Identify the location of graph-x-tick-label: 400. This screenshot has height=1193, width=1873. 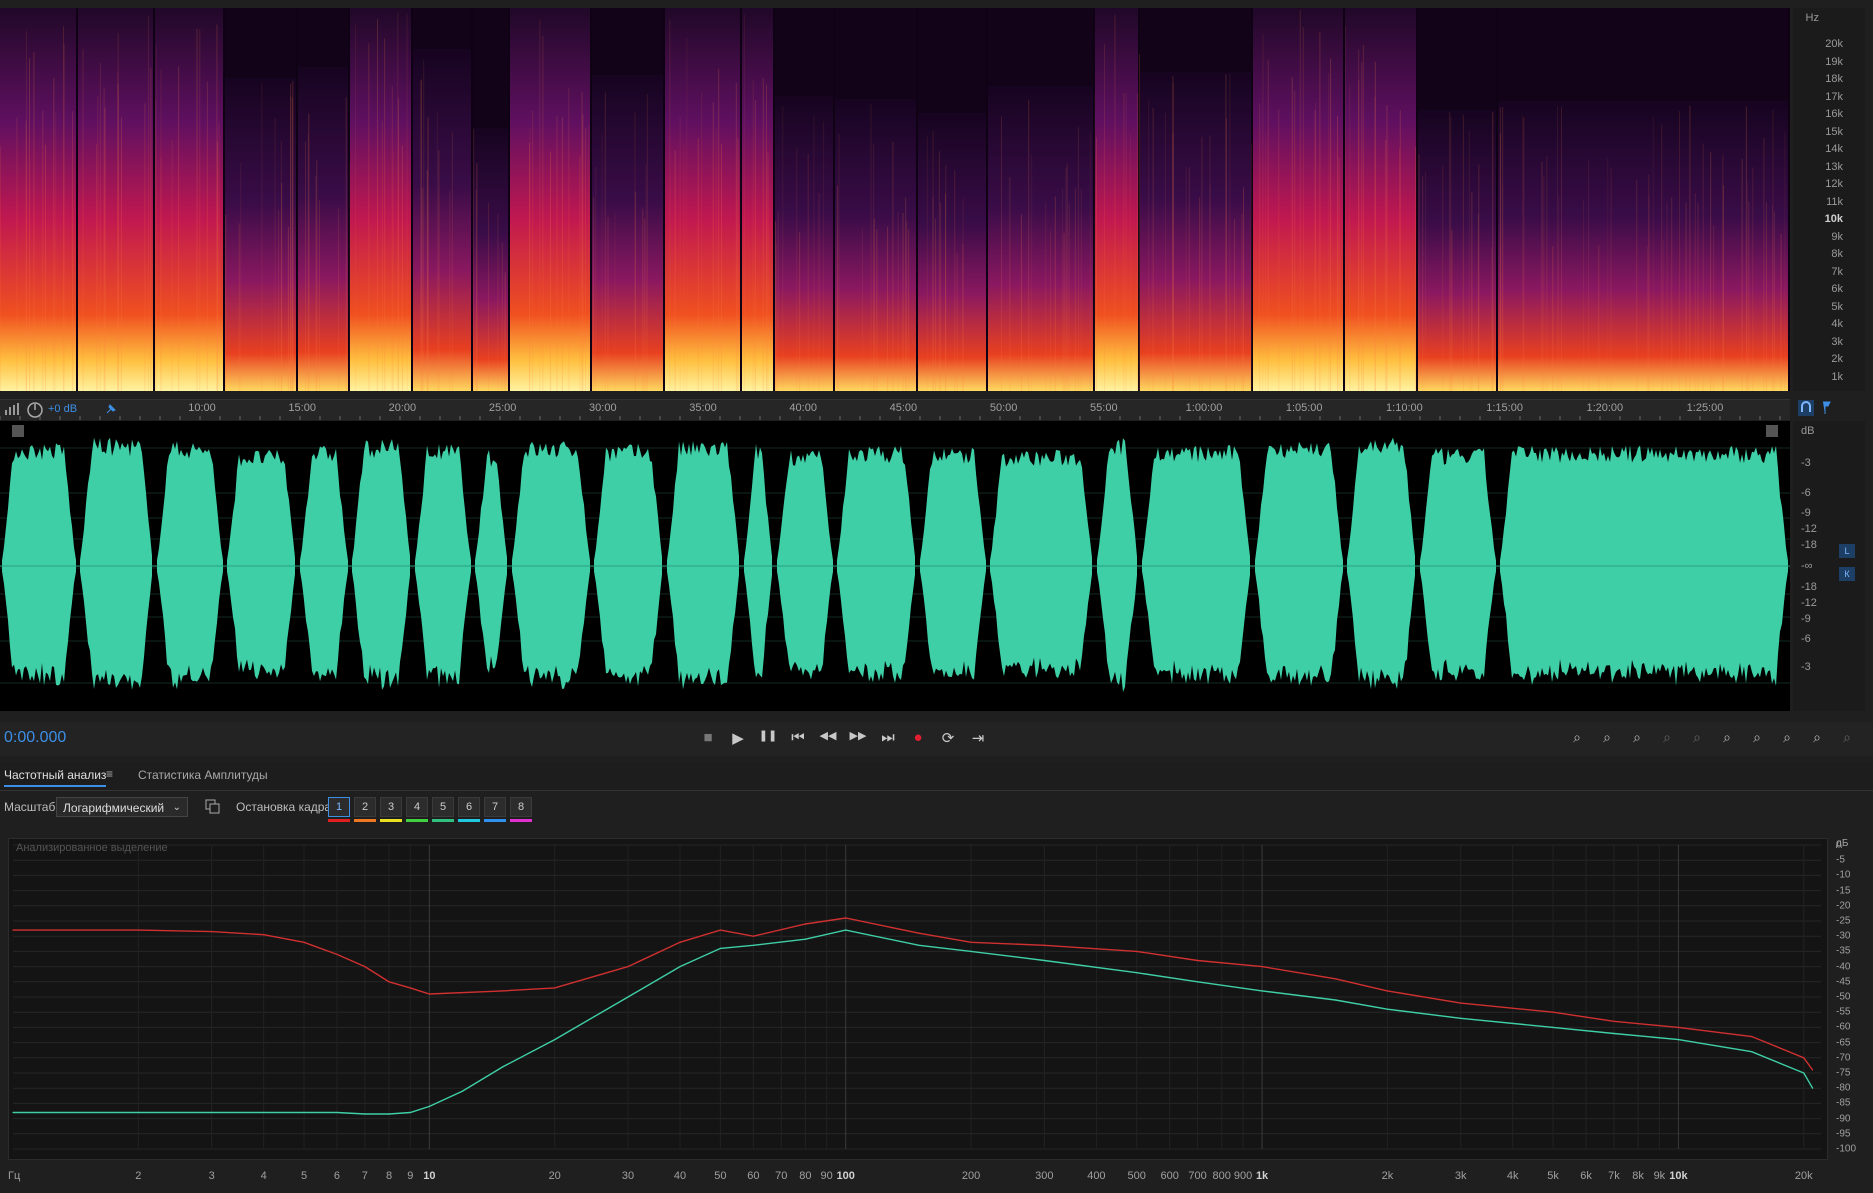
(1096, 1176).